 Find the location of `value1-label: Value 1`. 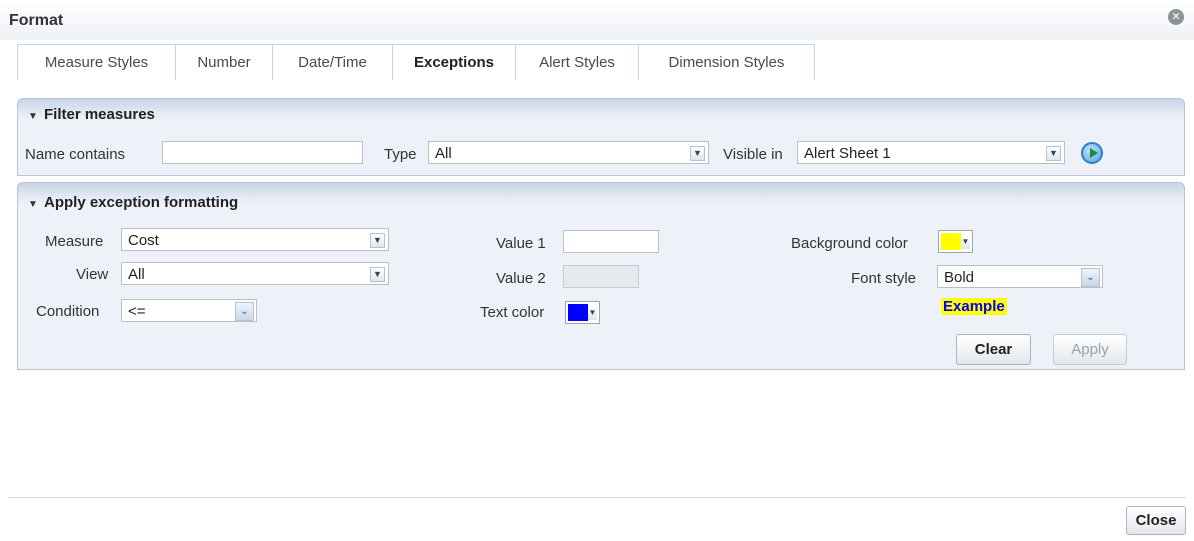

value1-label: Value 1 is located at coordinates (521, 243).